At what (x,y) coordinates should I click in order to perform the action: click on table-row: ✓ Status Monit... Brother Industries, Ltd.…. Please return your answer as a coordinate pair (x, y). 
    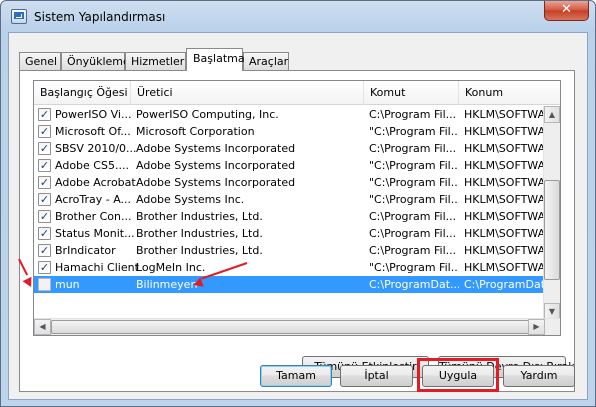
    Looking at the image, I should click on (291, 233).